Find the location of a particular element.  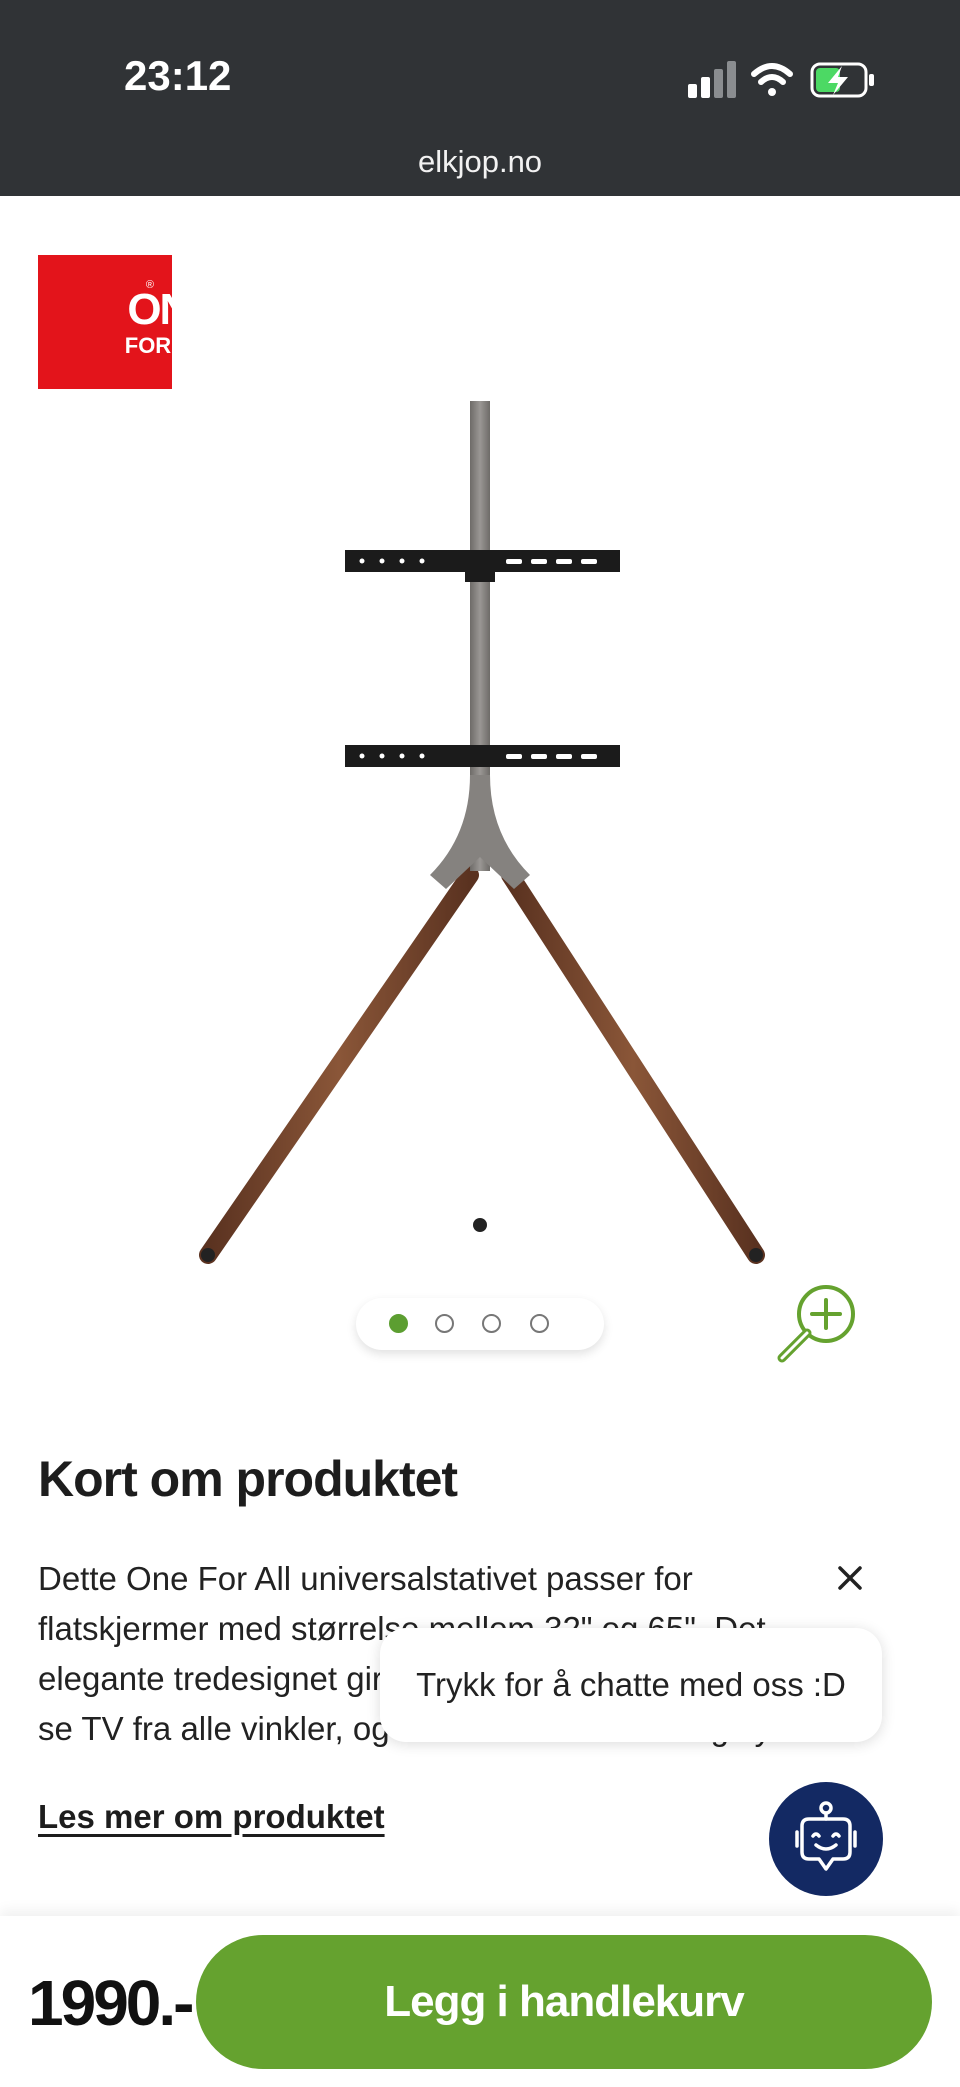

add-to-cart-button: Legg i handlekurv is located at coordinates (564, 2002).